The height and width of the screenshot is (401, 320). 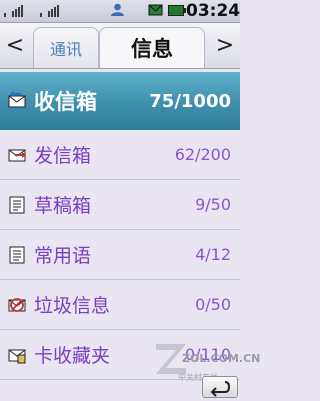 What do you see at coordinates (152, 47) in the screenshot?
I see `tab-messages: 信息` at bounding box center [152, 47].